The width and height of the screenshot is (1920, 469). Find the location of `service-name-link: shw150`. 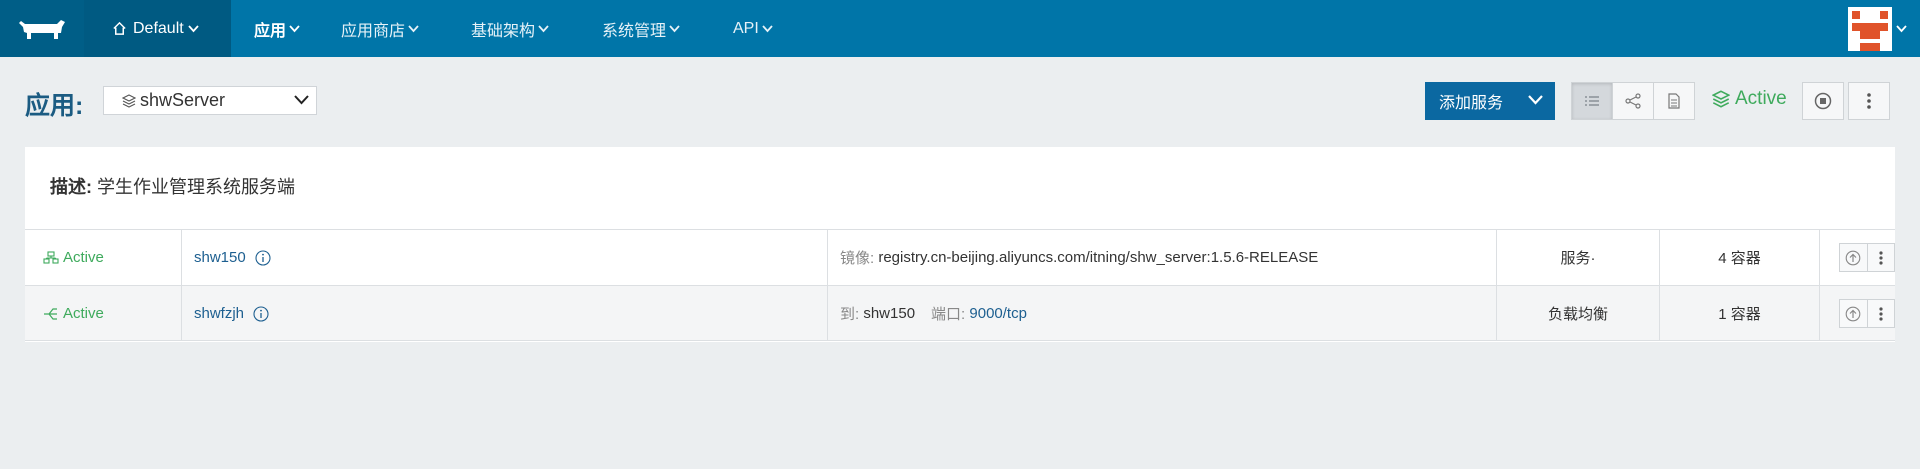

service-name-link: shw150 is located at coordinates (220, 257).